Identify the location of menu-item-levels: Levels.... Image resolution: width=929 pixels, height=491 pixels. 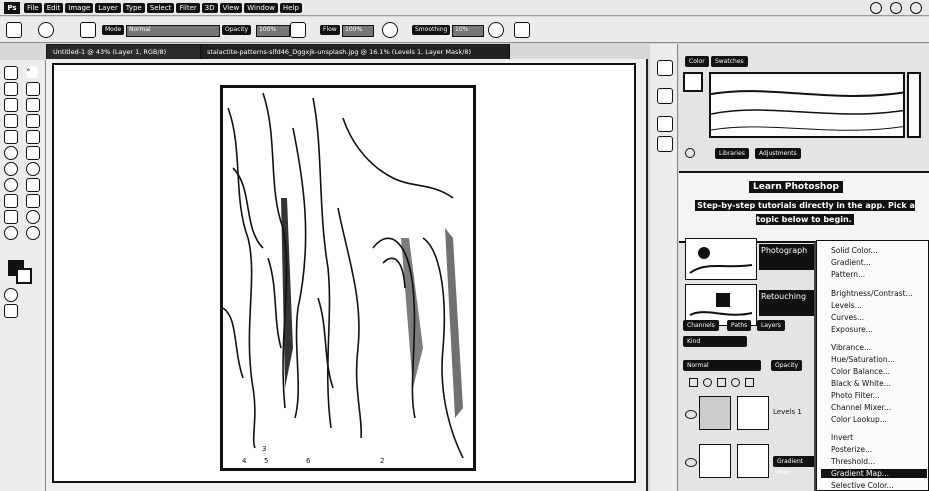
(846, 305).